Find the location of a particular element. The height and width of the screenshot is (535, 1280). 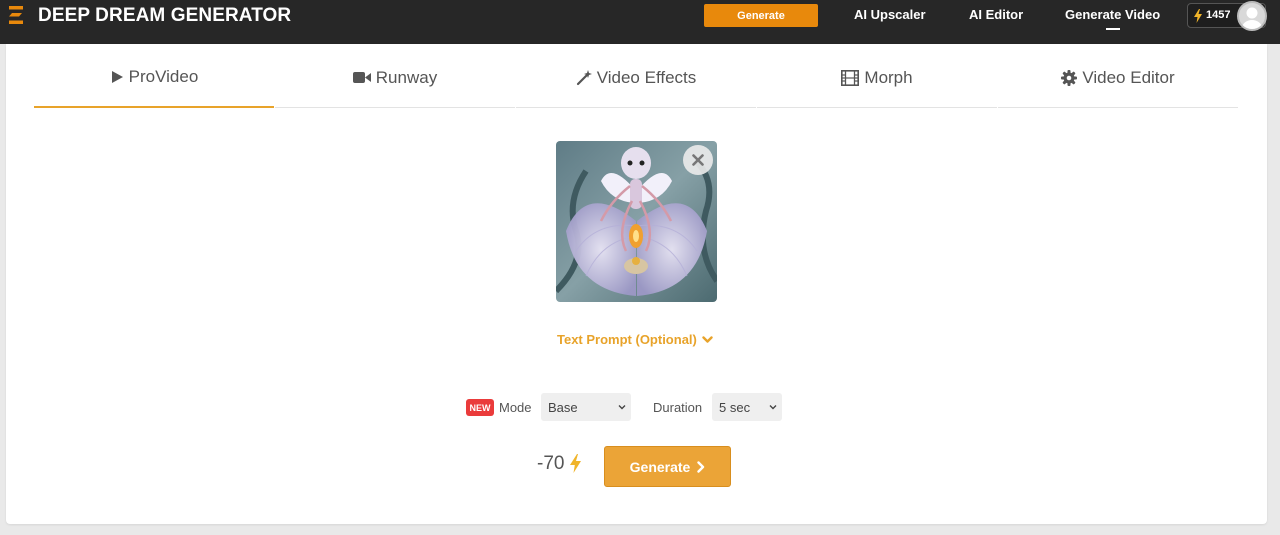

nav-ai-editor: AI Editor is located at coordinates (996, 14).